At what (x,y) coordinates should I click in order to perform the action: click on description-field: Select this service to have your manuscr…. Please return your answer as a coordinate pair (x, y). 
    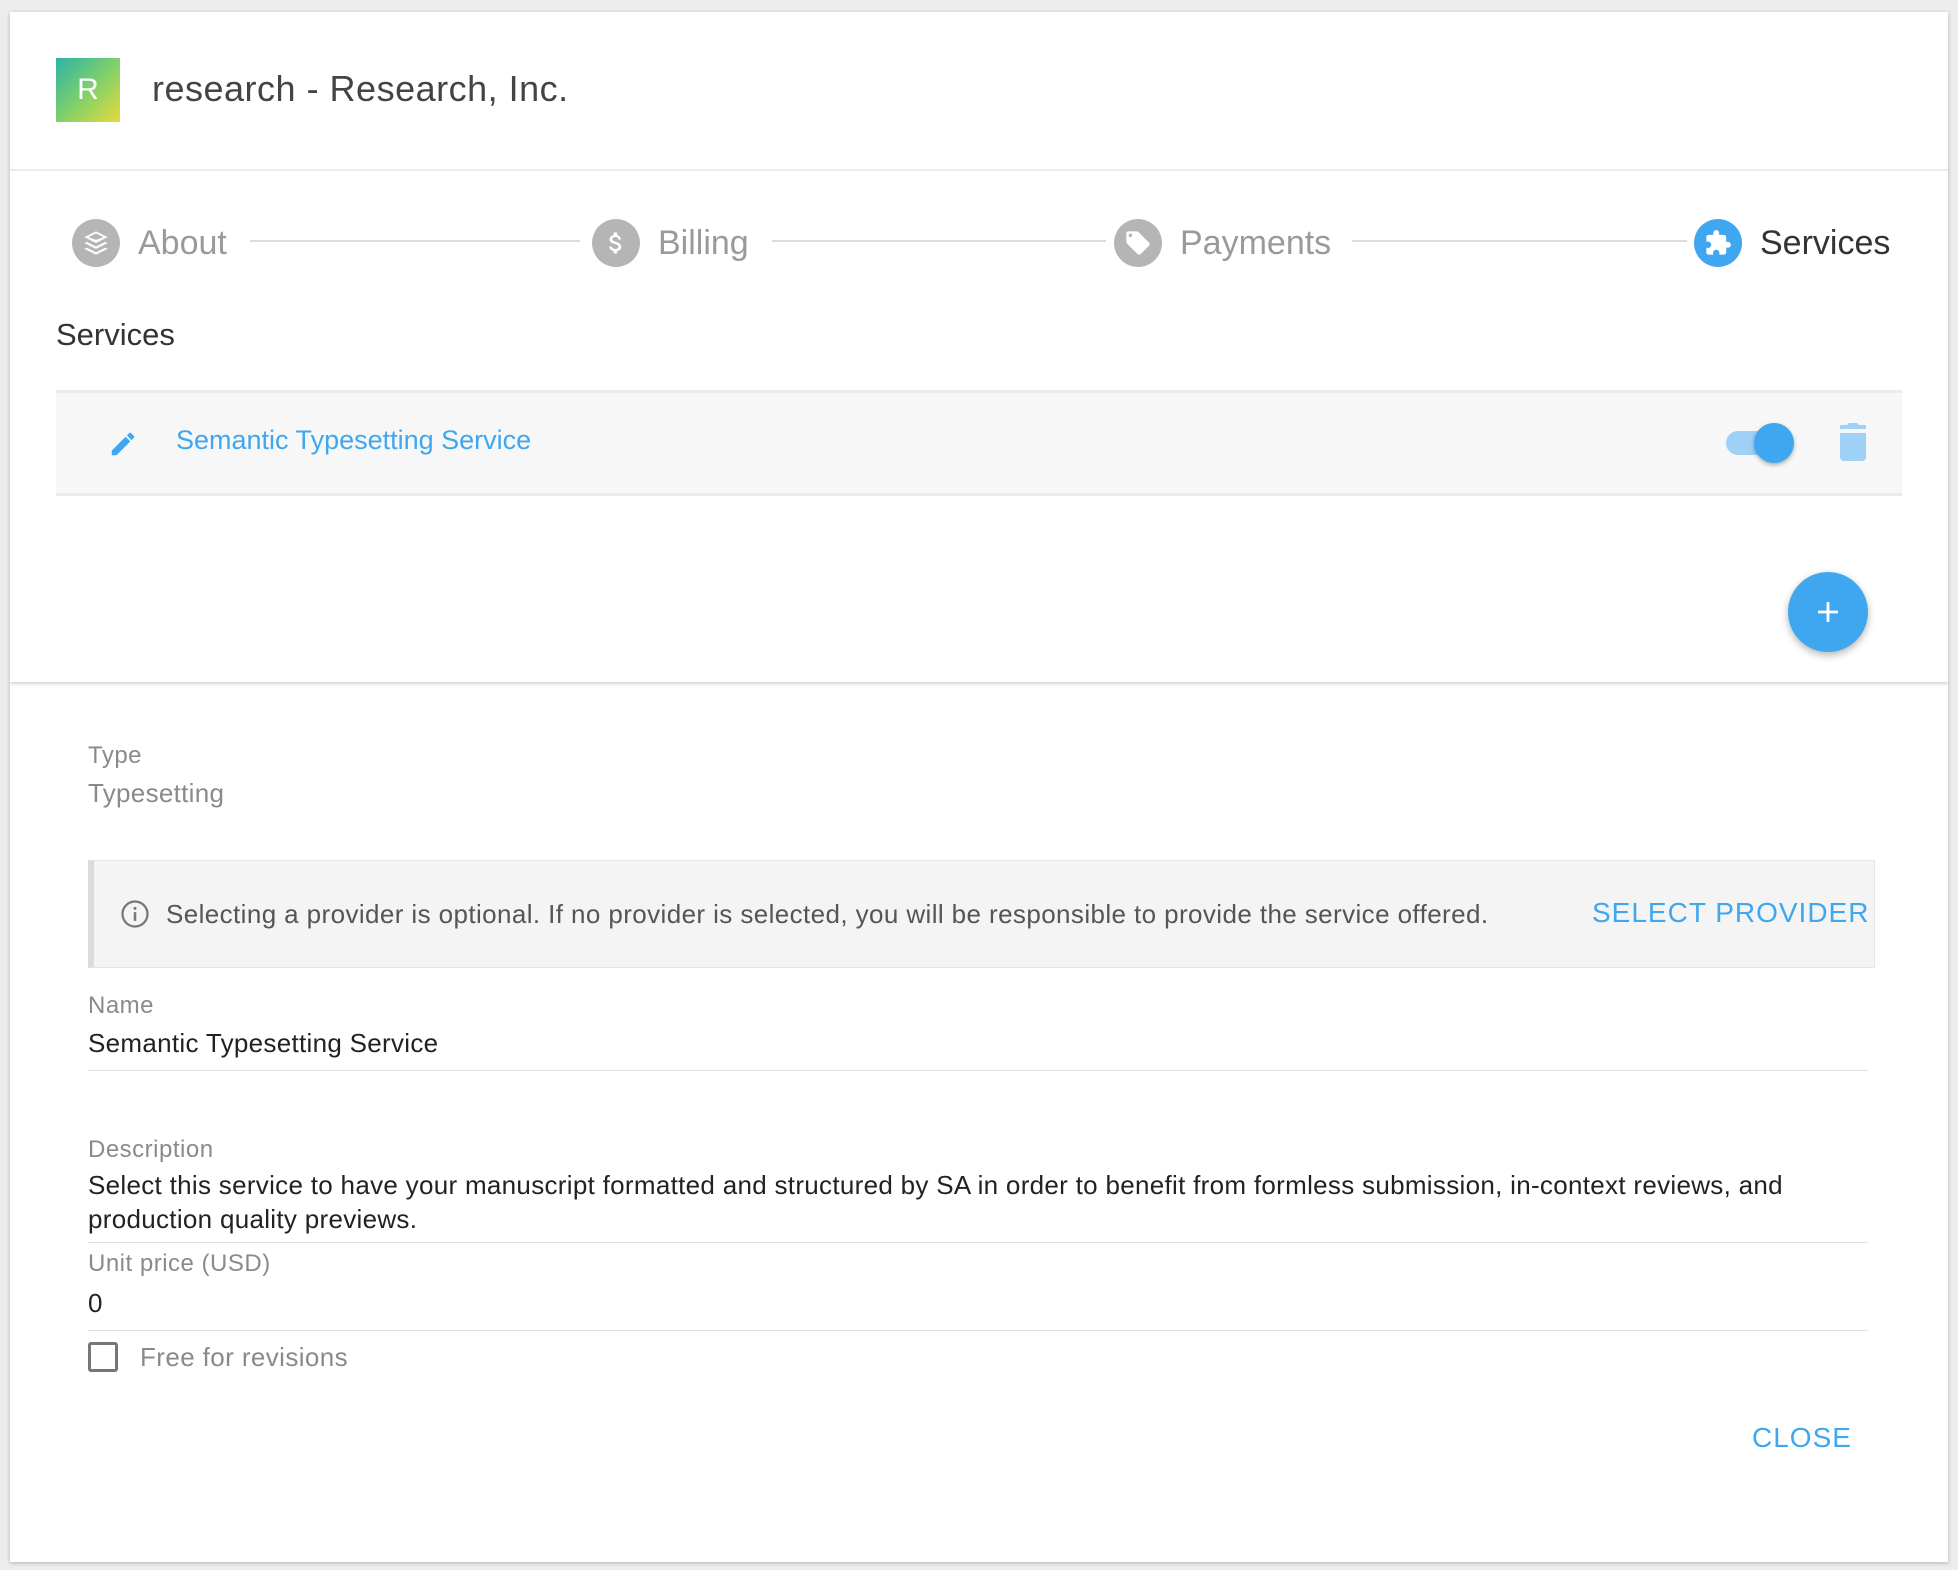
    Looking at the image, I should click on (983, 1202).